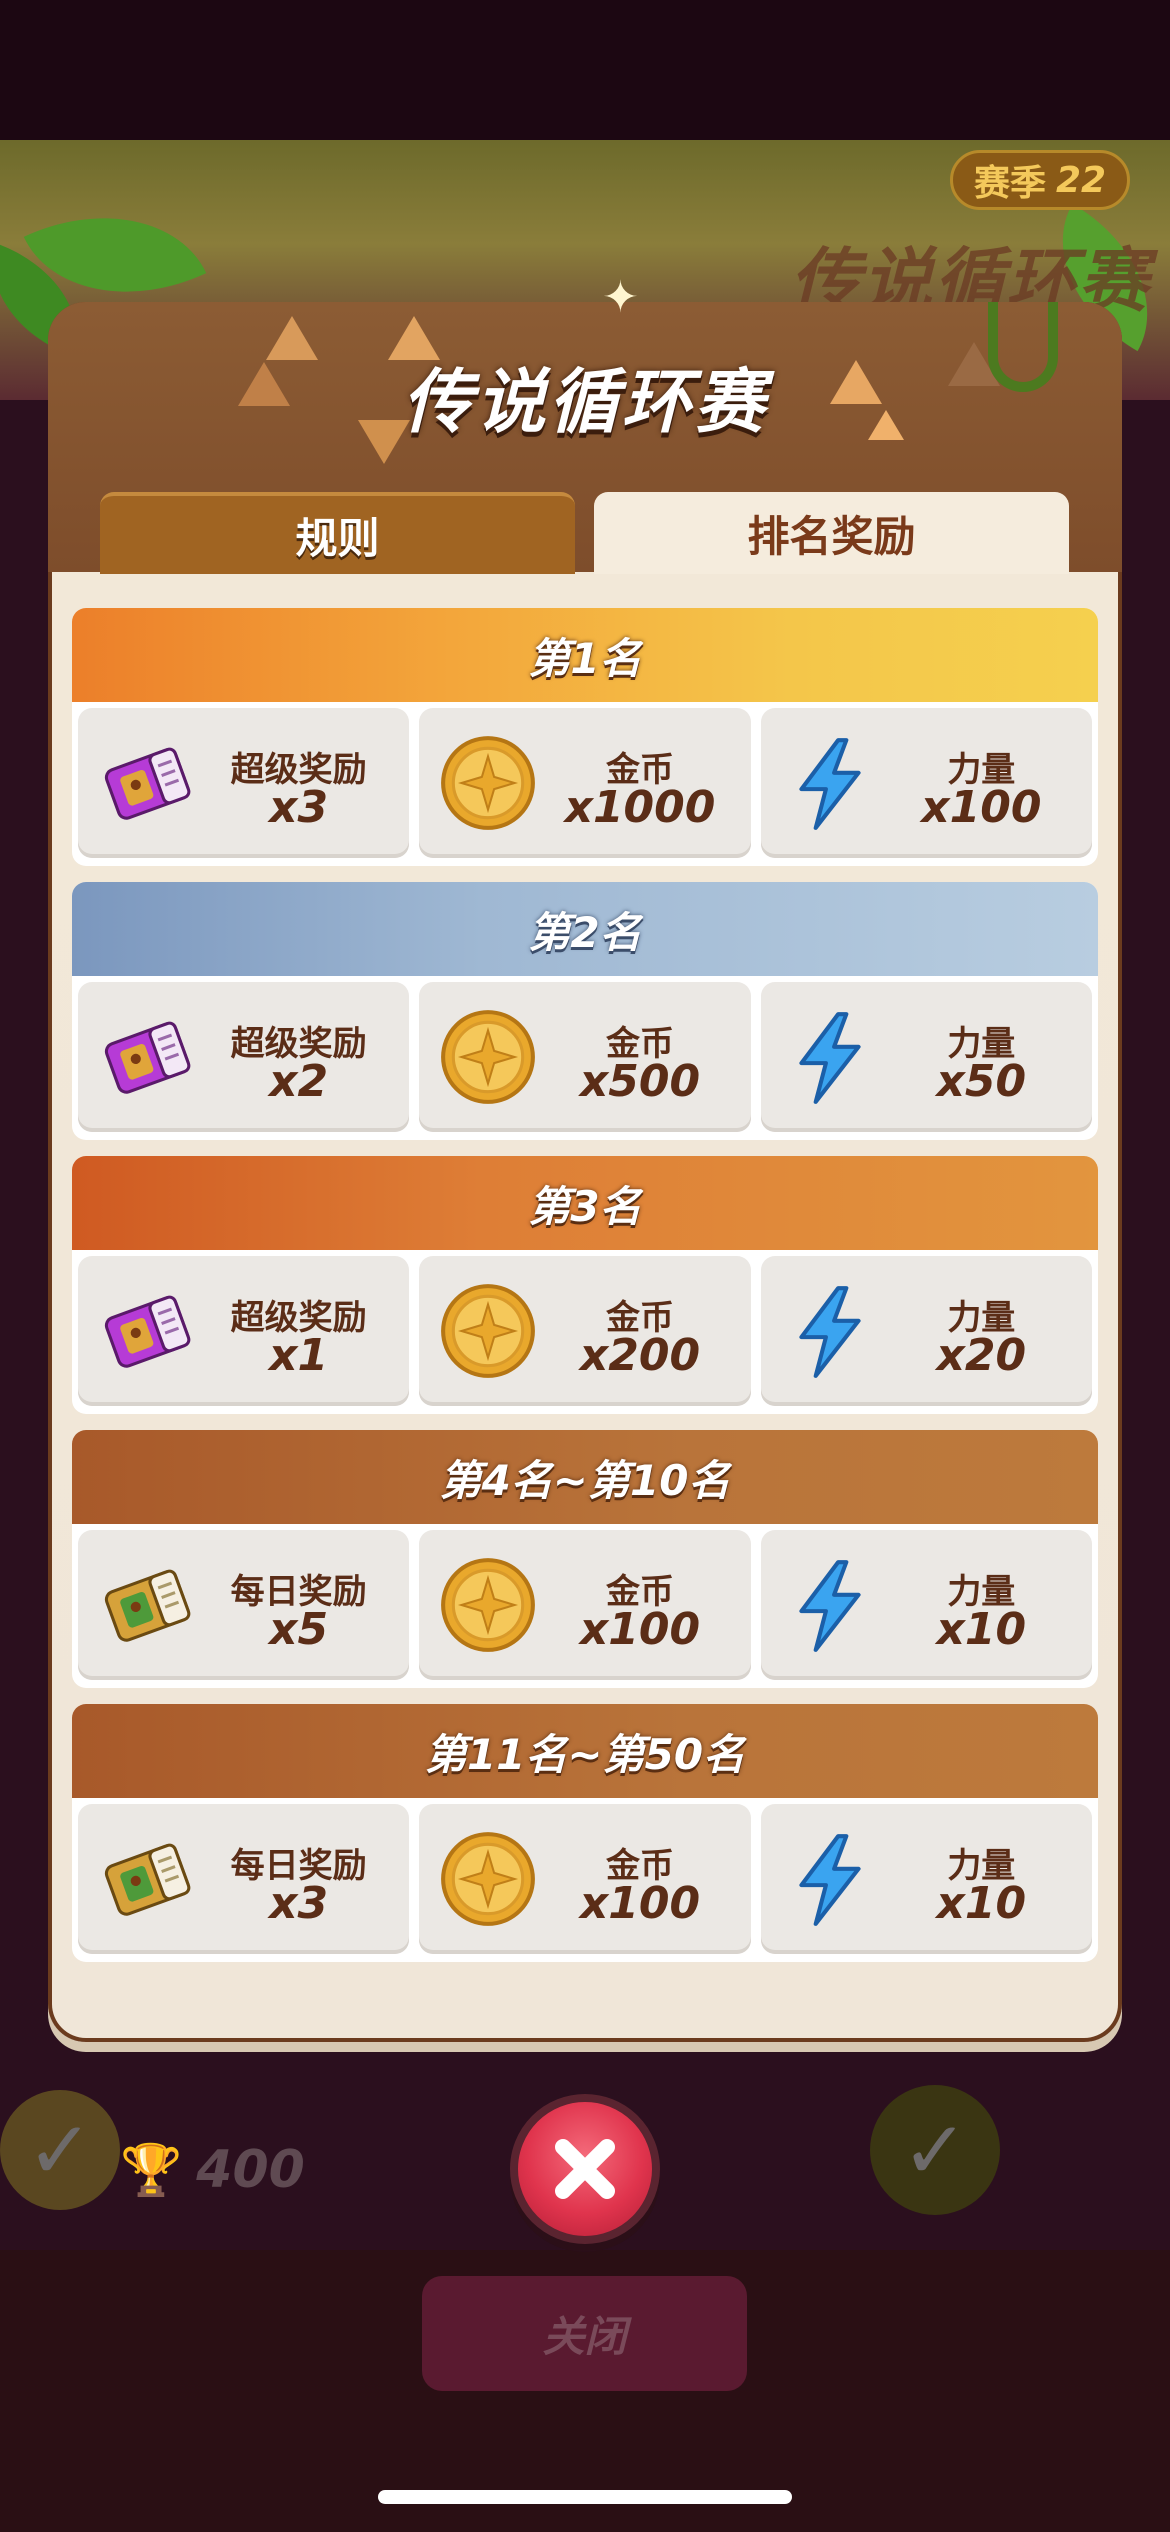  I want to click on reward-item: 超级奖励 x1, so click(244, 1331).